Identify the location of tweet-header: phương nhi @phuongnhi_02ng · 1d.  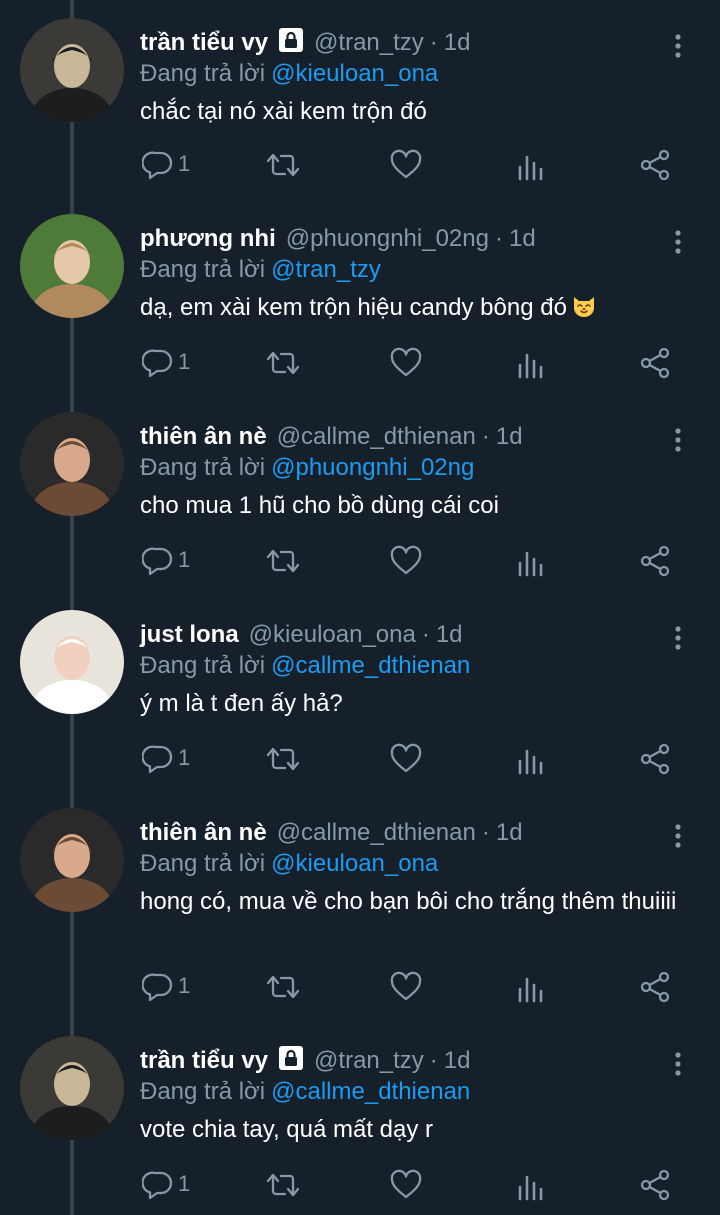
(400, 239).